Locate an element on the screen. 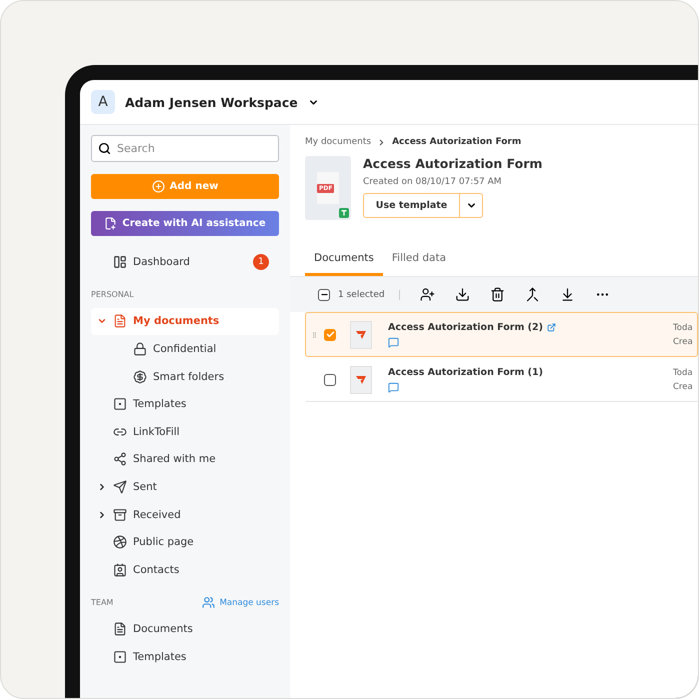 Image resolution: width=699 pixels, height=699 pixels. users-icon is located at coordinates (208, 603).